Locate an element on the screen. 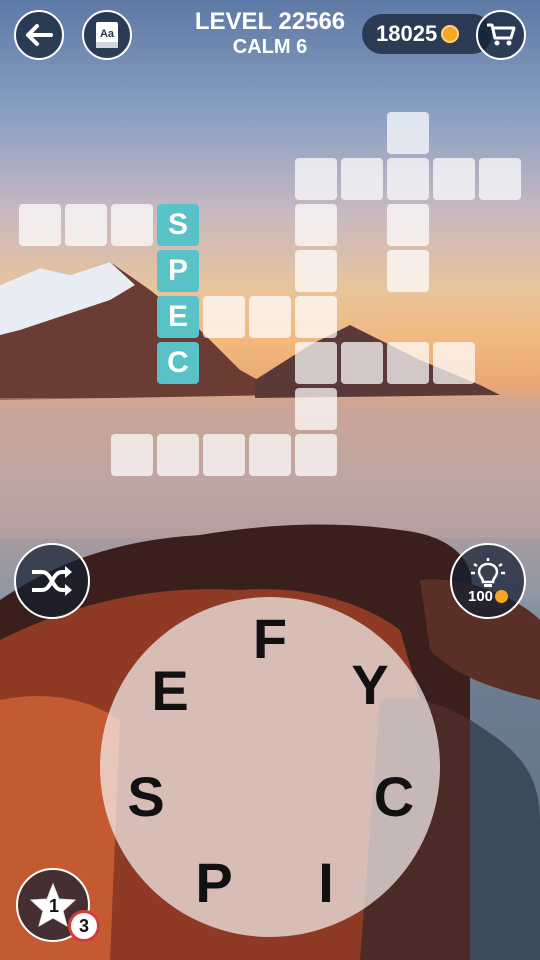  hint-button: 100 is located at coordinates (488, 581).